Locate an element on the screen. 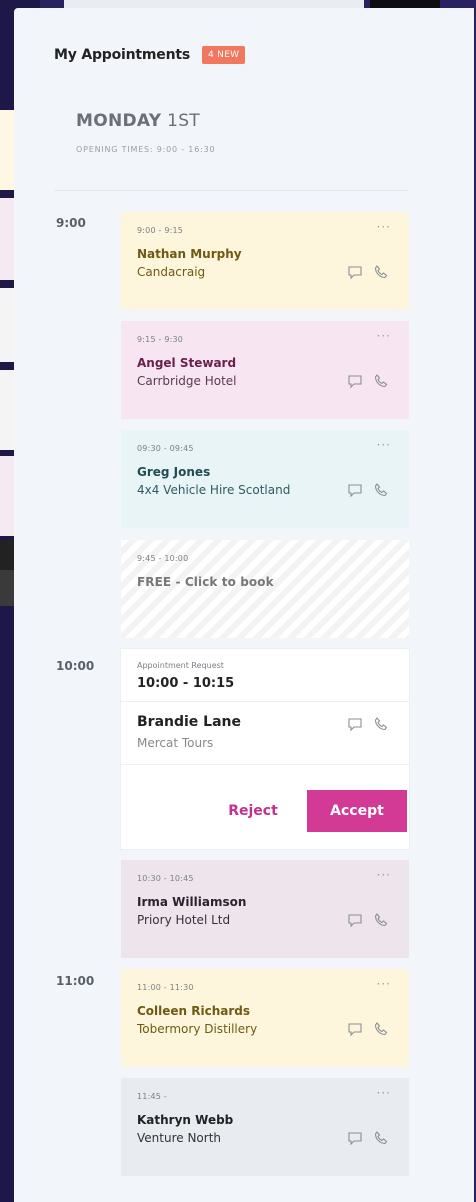 The image size is (476, 1202). opening-times: OPENING TIMES: 9:00 - 16:30 is located at coordinates (146, 149).